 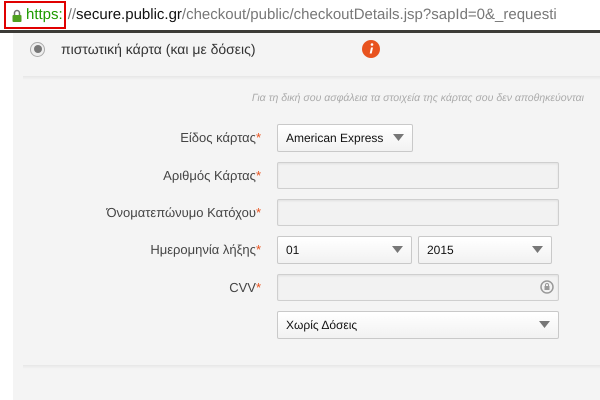 I want to click on lock-icon, so click(x=547, y=287).